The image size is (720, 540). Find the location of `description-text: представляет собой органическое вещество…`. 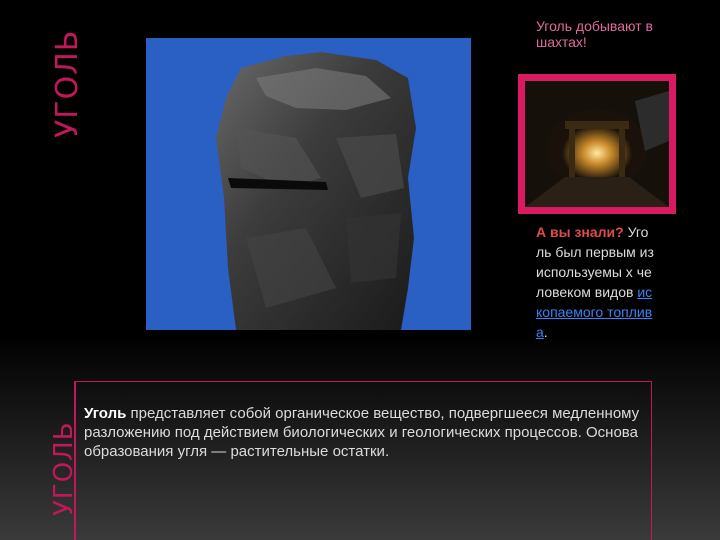

description-text: представляет собой органическое вещество… is located at coordinates (362, 432).